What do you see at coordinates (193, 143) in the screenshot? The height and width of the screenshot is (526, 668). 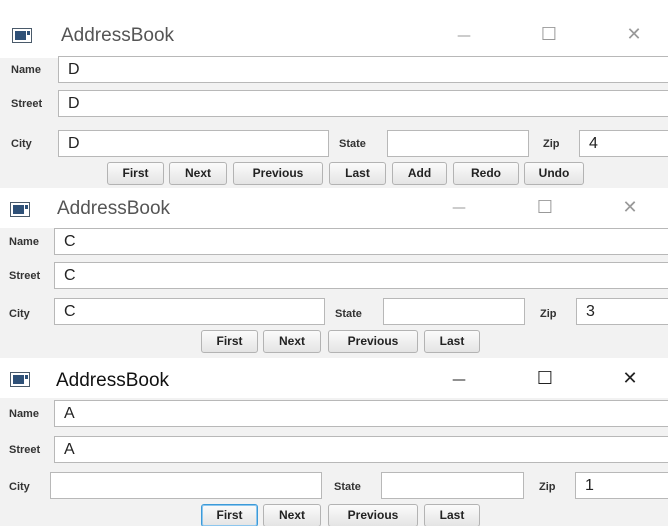 I see `city-field: D` at bounding box center [193, 143].